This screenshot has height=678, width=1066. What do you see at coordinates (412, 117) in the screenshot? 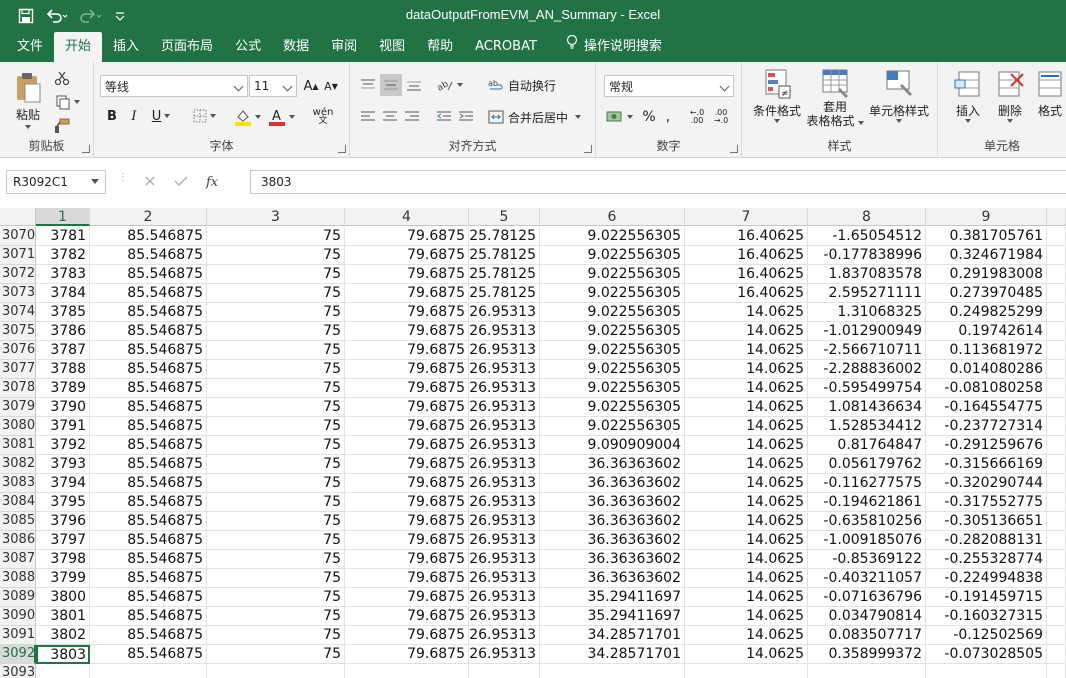
I see `align-right-icon` at bounding box center [412, 117].